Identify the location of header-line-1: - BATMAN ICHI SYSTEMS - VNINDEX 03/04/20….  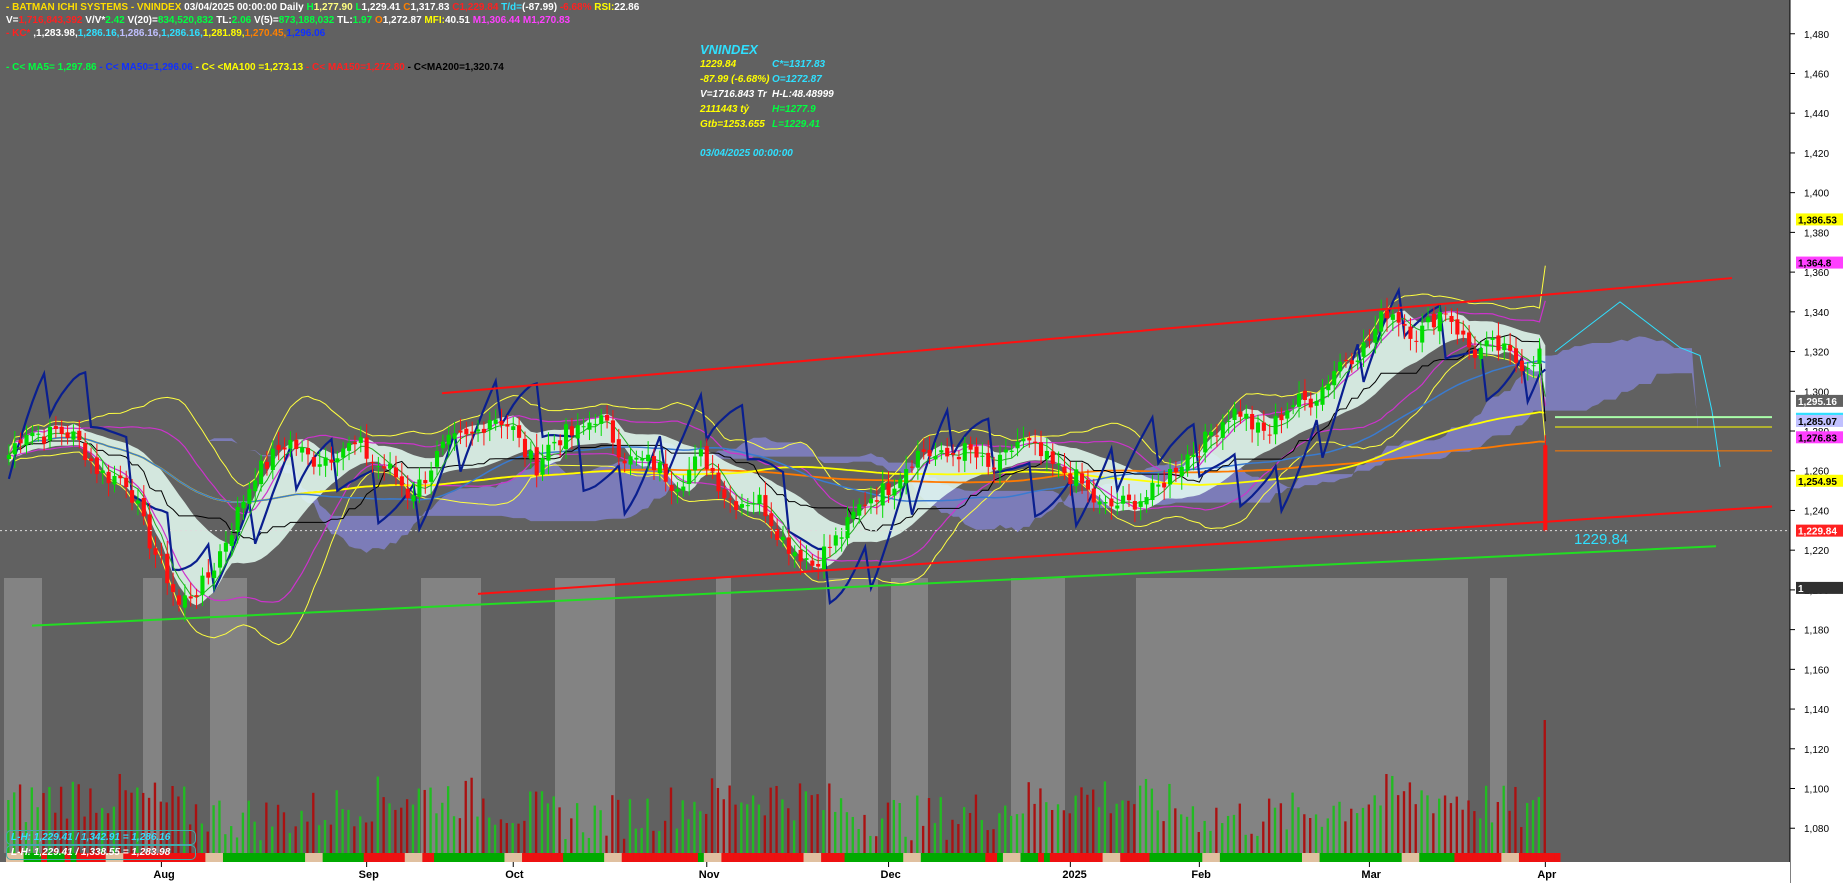
(322, 8).